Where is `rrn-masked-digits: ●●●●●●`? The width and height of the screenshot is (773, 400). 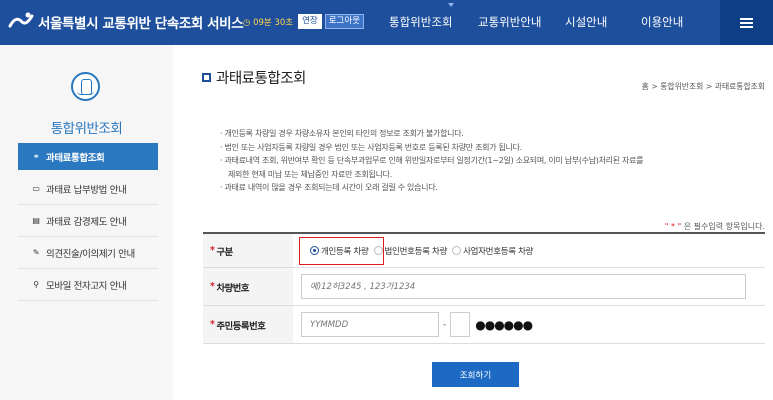
rrn-masked-digits: ●●●●●● is located at coordinates (504, 324).